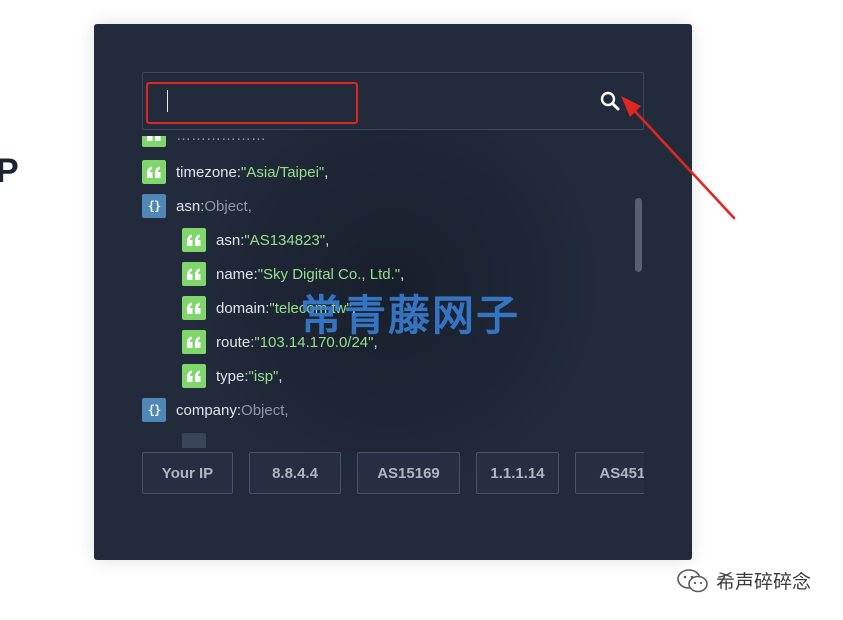  I want to click on tree-value: "Asia/Taipei", so click(283, 172).